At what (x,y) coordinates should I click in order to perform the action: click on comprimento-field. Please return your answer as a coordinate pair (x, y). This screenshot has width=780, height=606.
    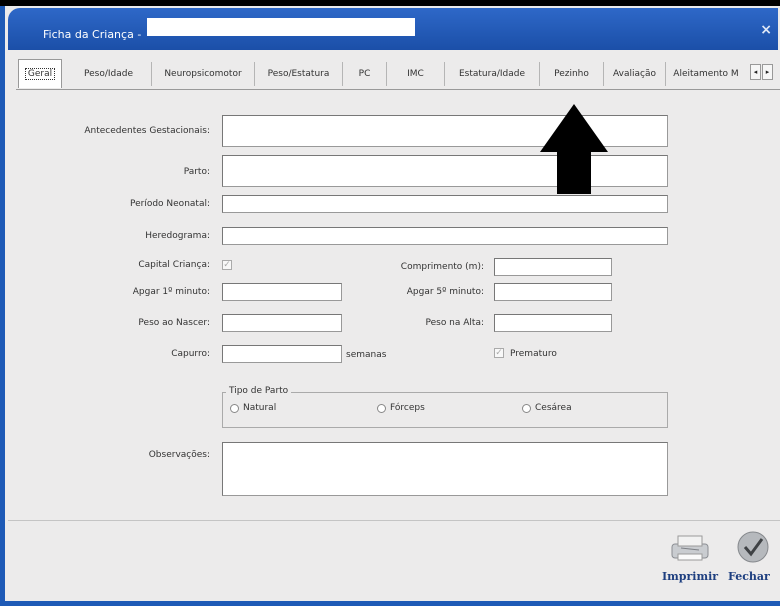
    Looking at the image, I should click on (553, 267).